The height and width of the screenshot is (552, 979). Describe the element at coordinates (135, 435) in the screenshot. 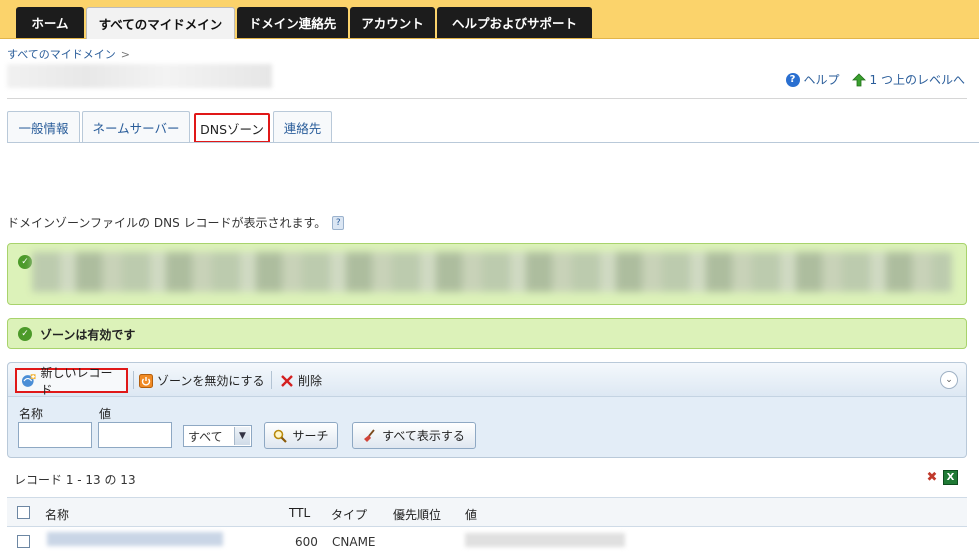

I see `value-filter-input` at that location.